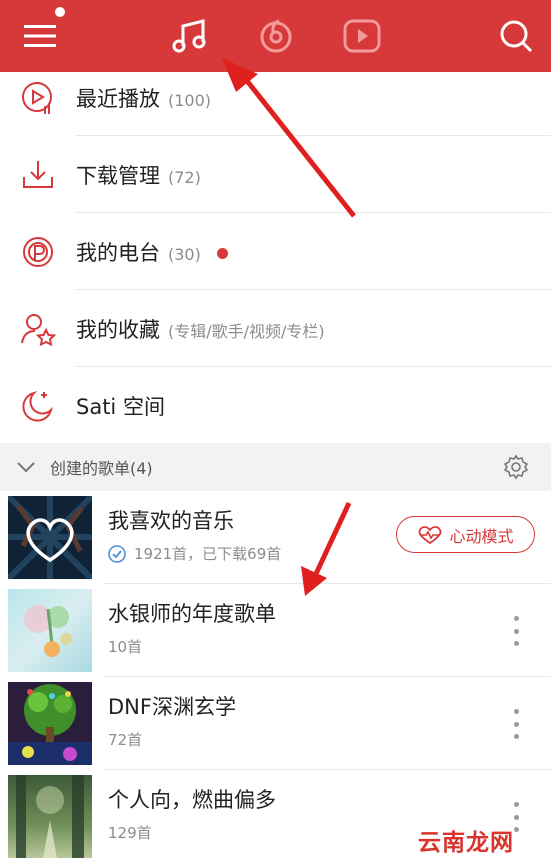  Describe the element at coordinates (208, 554) in the screenshot. I see `playlist-count: 1921首，已下载69首` at that location.